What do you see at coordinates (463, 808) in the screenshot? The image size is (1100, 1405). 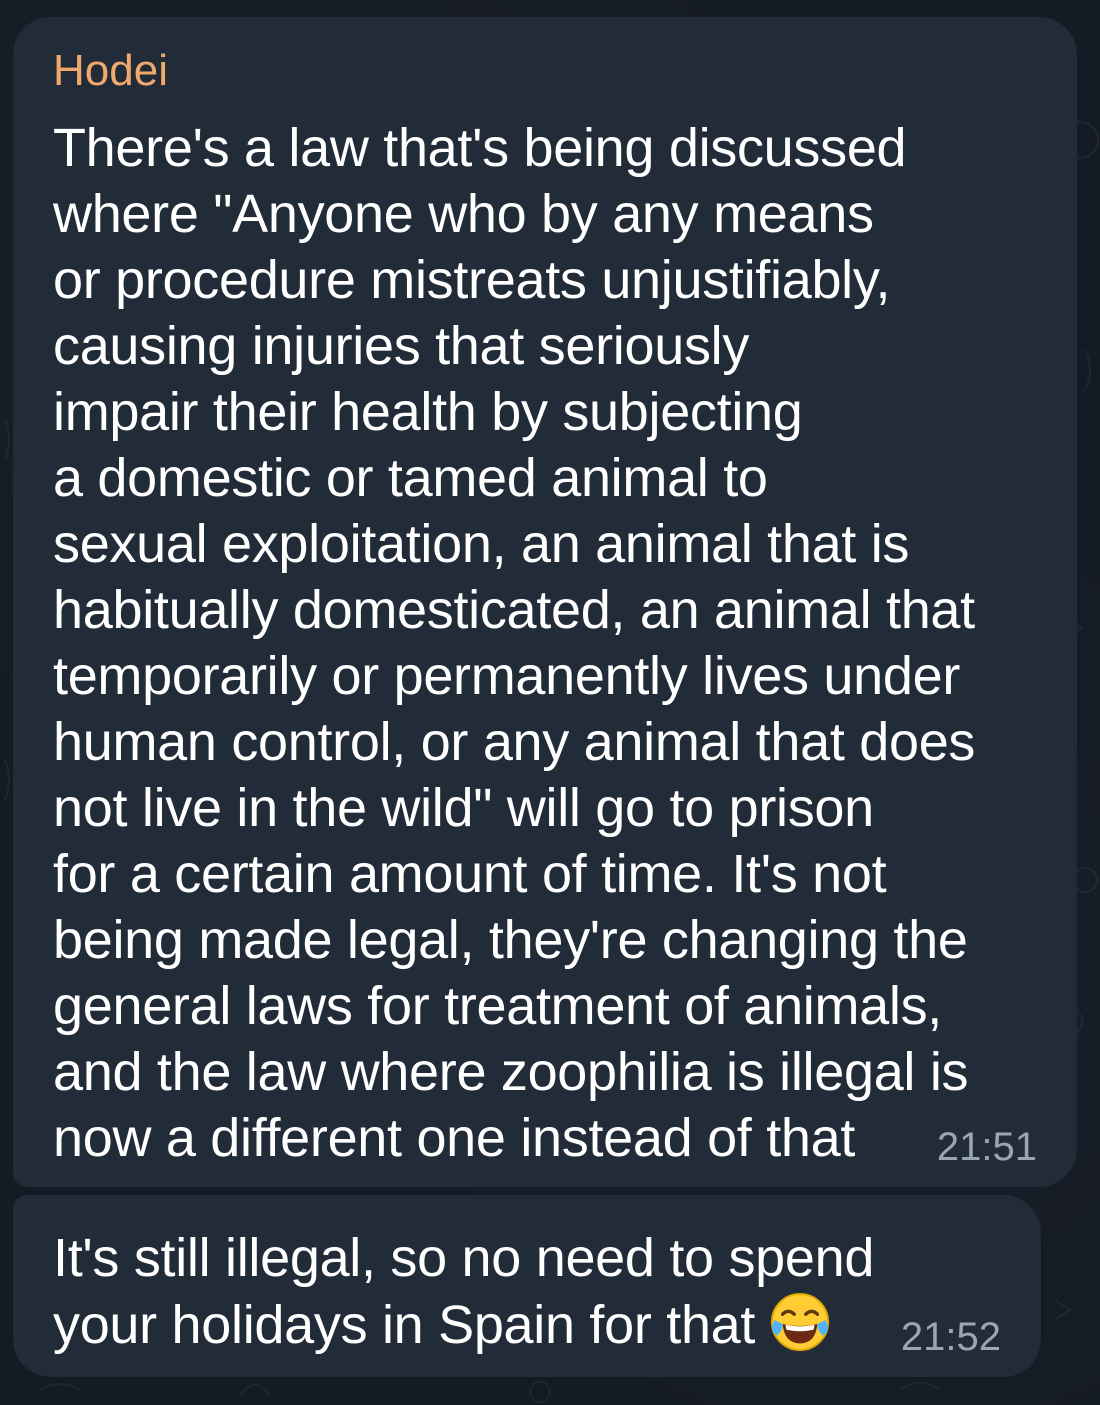 I see `message-line: not live in the wild" will go to prison` at bounding box center [463, 808].